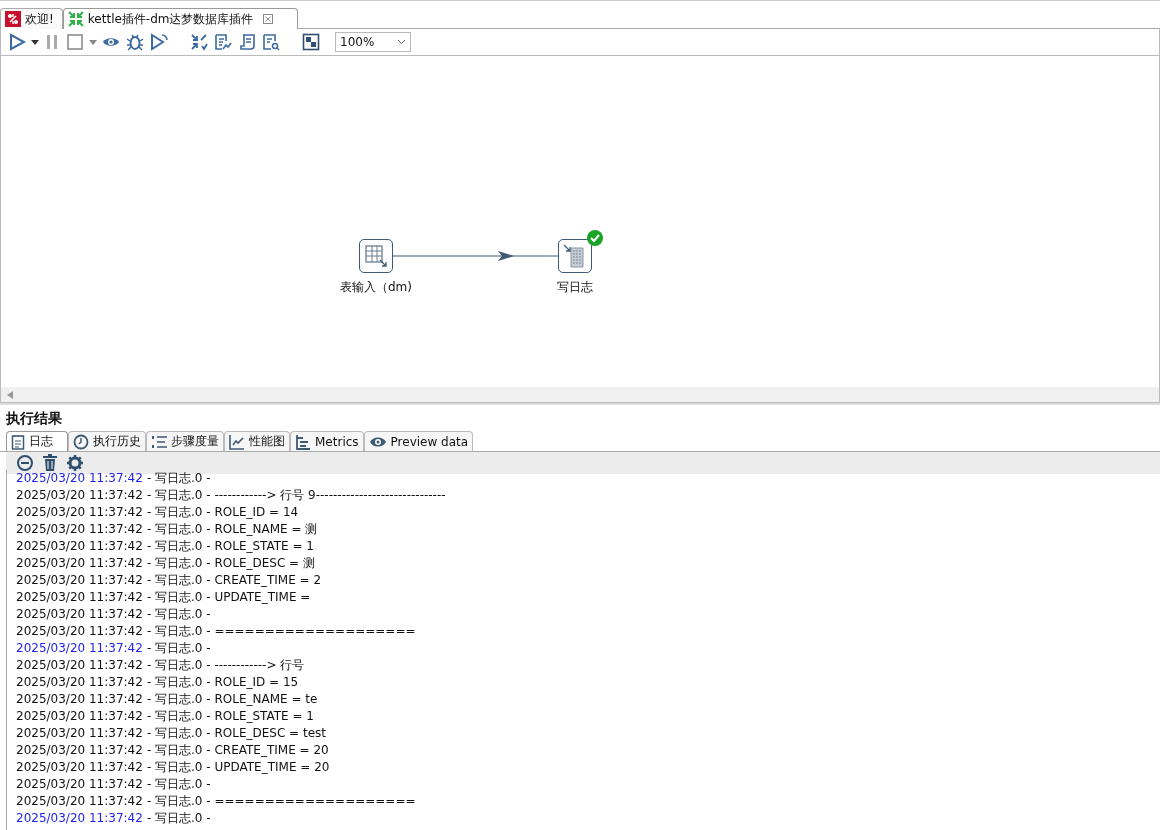 The height and width of the screenshot is (830, 1160). Describe the element at coordinates (418, 441) in the screenshot. I see `result-tab: Preview data` at that location.